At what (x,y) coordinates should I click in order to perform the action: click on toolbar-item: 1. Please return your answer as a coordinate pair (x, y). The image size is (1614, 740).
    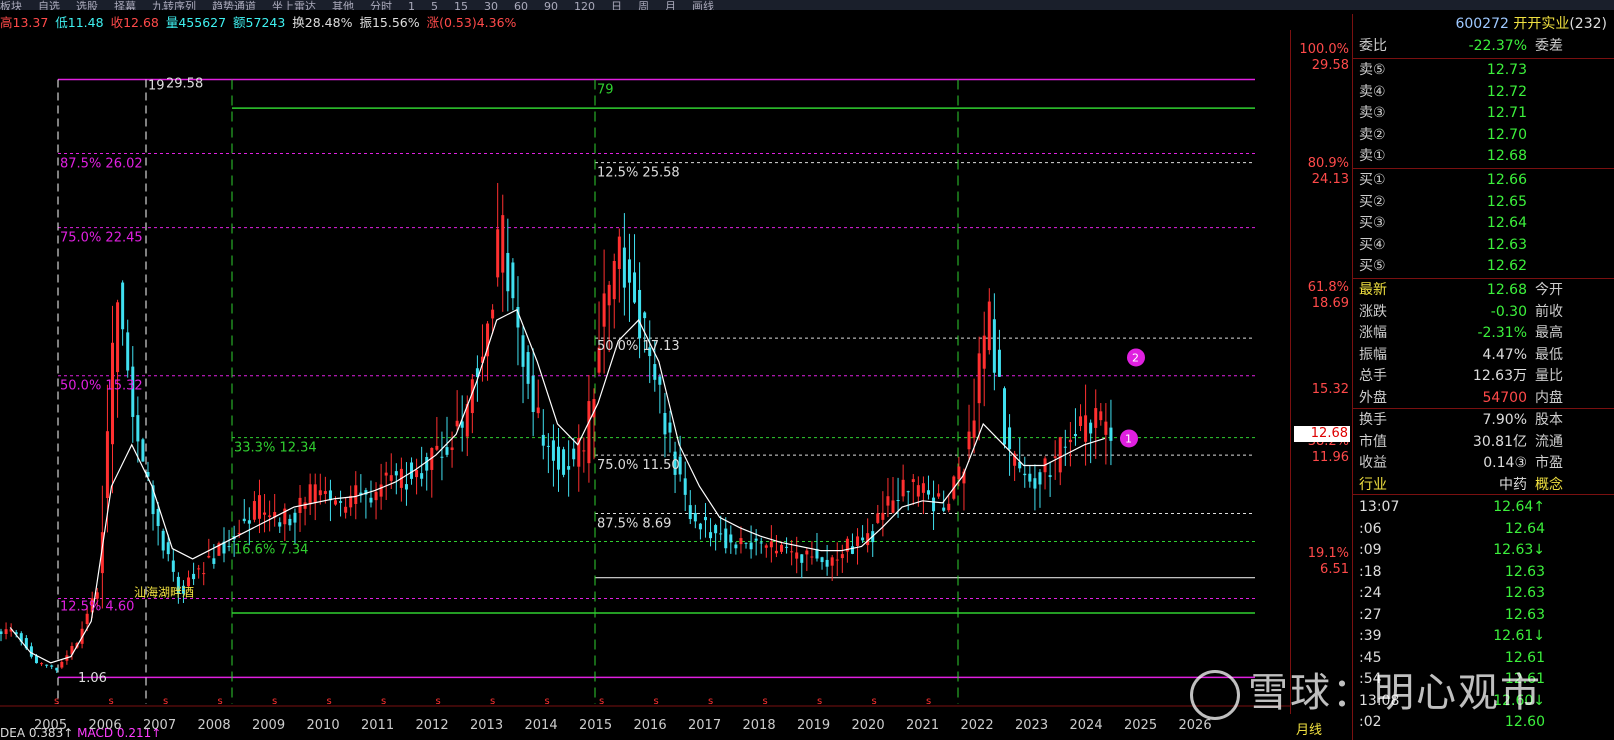
    Looking at the image, I should click on (411, 5).